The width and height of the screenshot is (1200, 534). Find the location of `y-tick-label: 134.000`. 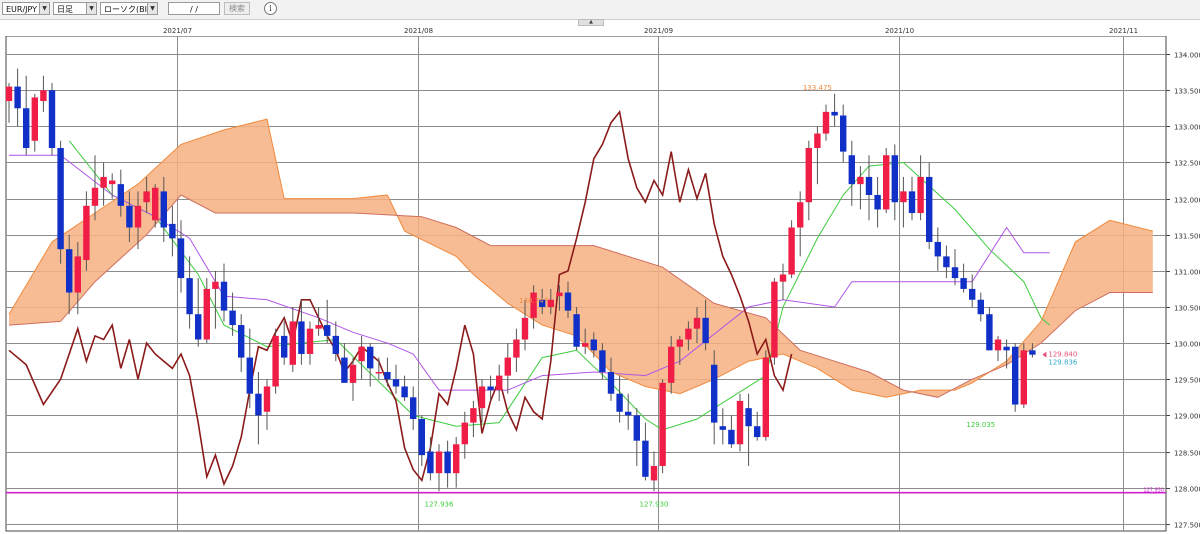

y-tick-label: 134.000 is located at coordinates (1187, 56).